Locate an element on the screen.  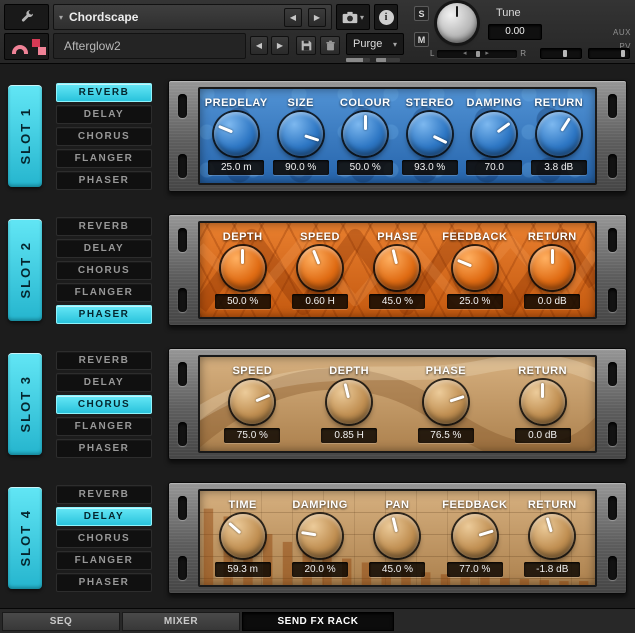
slot3-phaser-button: PHASER is located at coordinates (104, 448).